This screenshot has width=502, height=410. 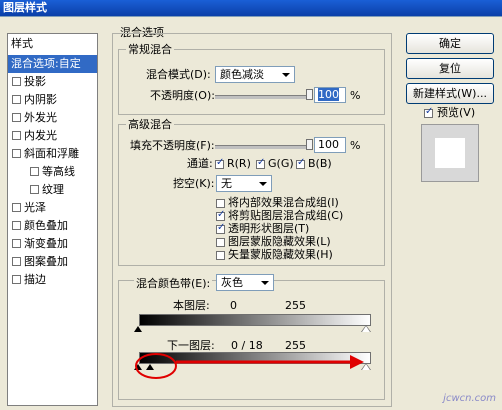 What do you see at coordinates (233, 305) in the screenshot?
I see `this-layer-min: 0` at bounding box center [233, 305].